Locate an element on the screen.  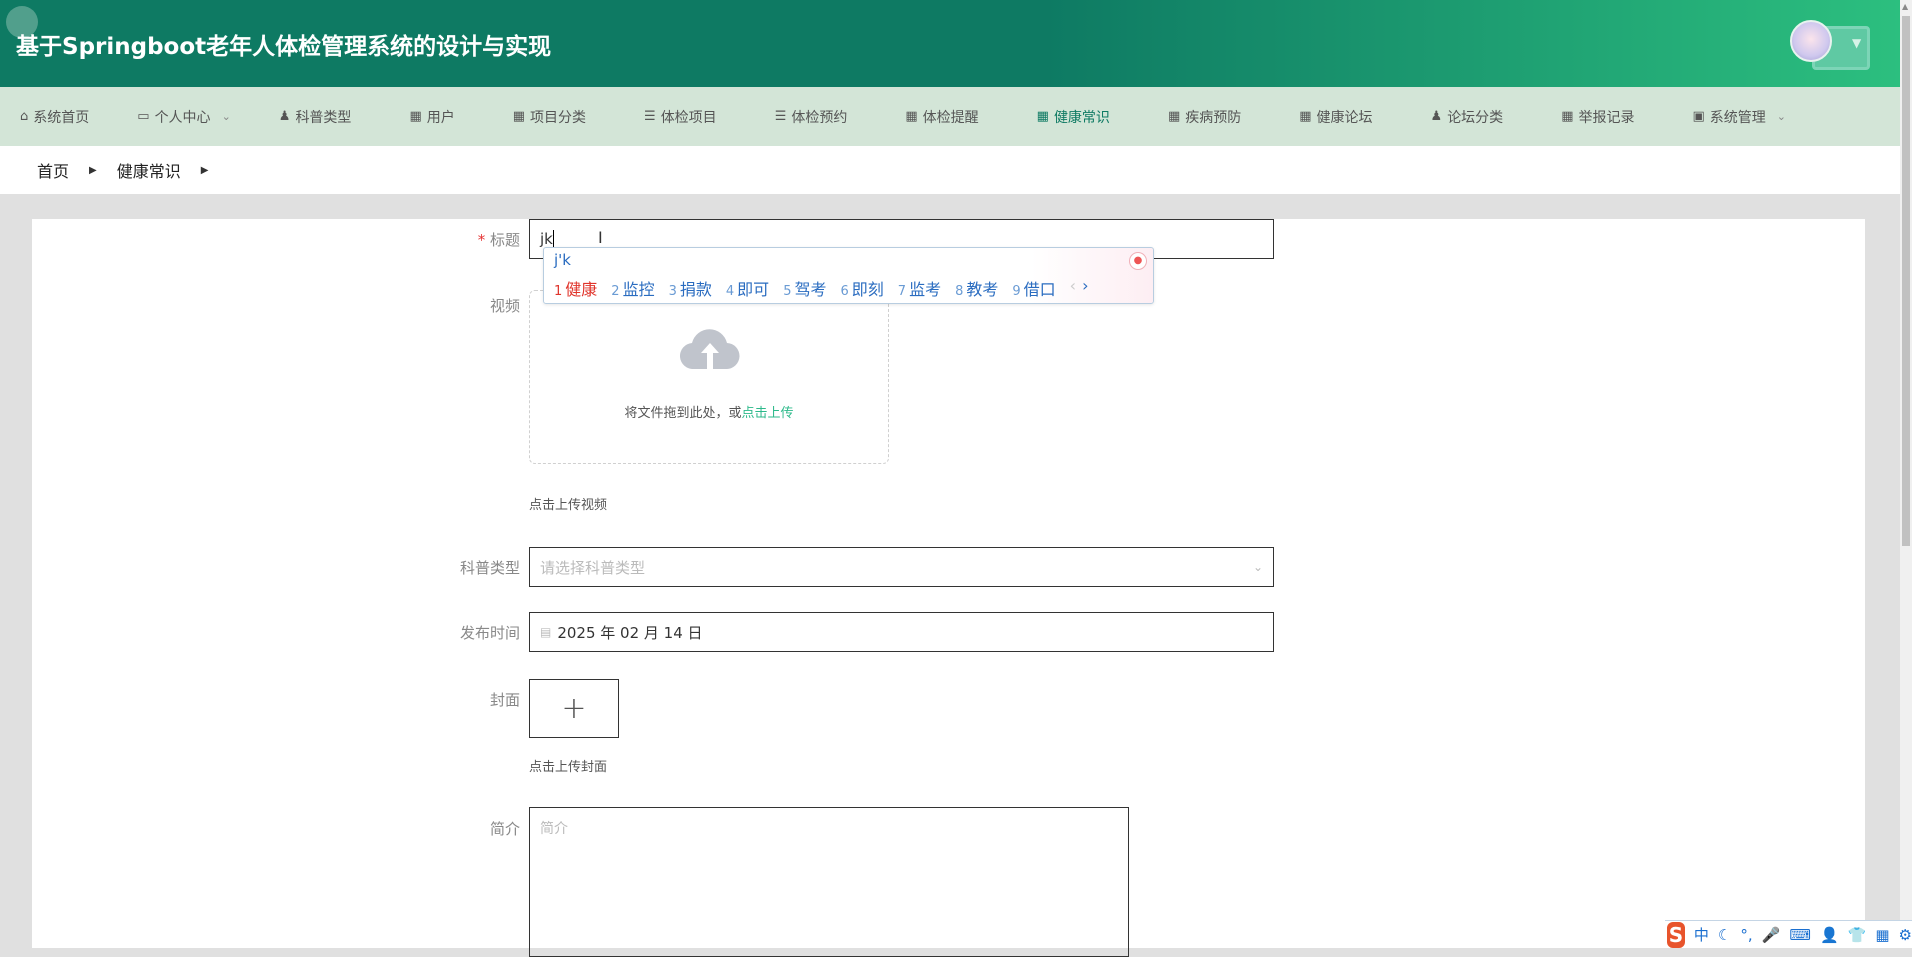
chinese-mode-toggle: 中 is located at coordinates (1701, 934).